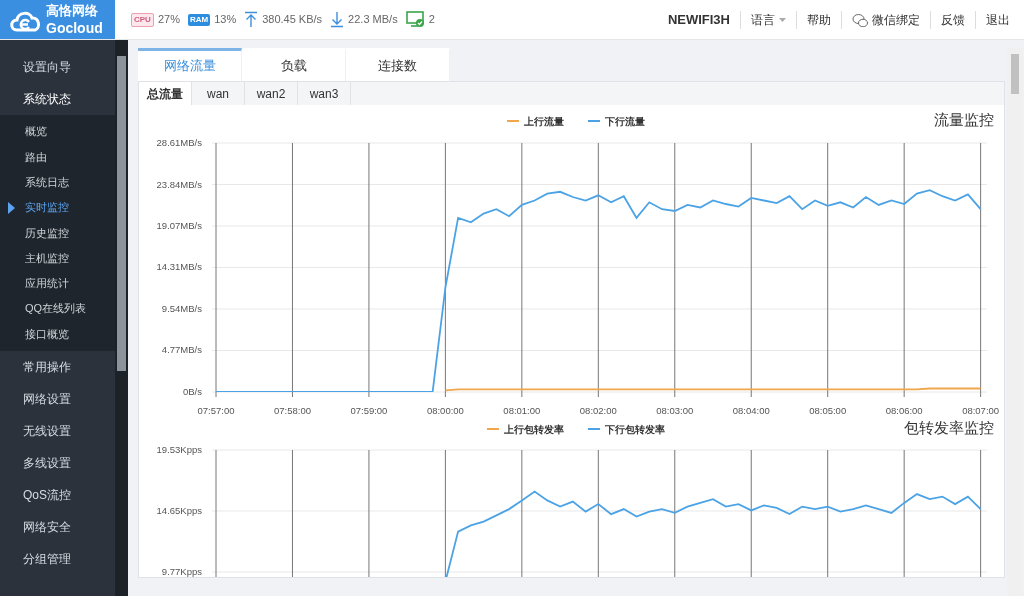  Describe the element at coordinates (675, 410) in the screenshot. I see `axis-tick-label: 08:03:00` at that location.